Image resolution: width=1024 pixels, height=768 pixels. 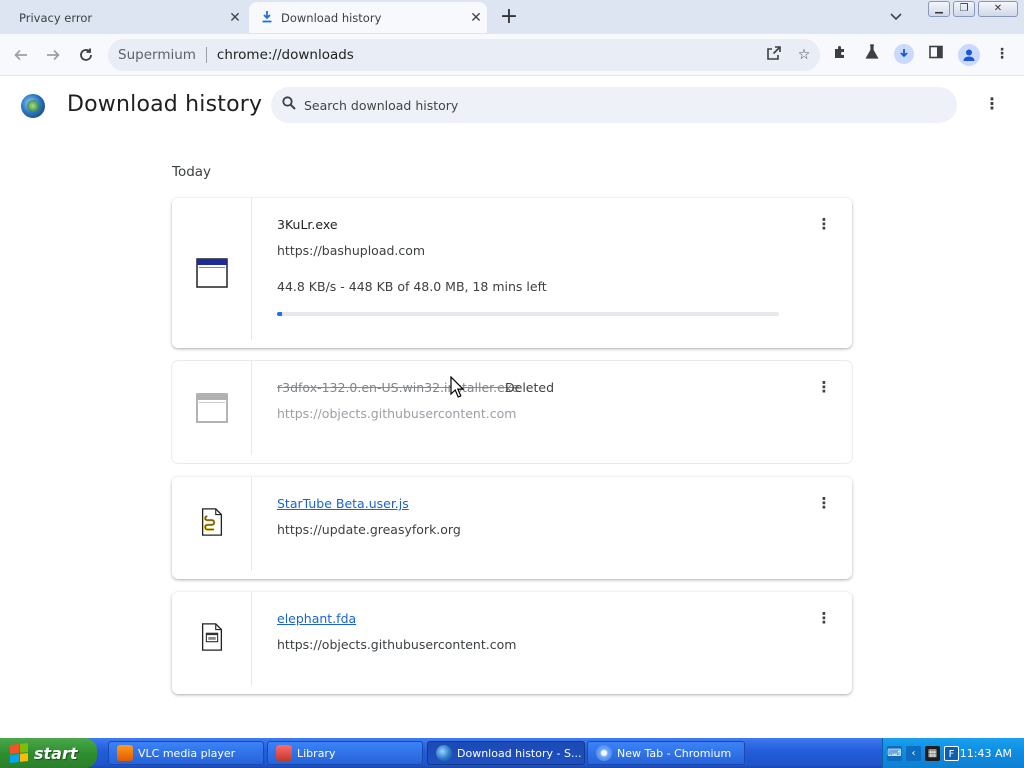 What do you see at coordinates (913, 753) in the screenshot?
I see `back-arrow-tray-icon: ‹` at bounding box center [913, 753].